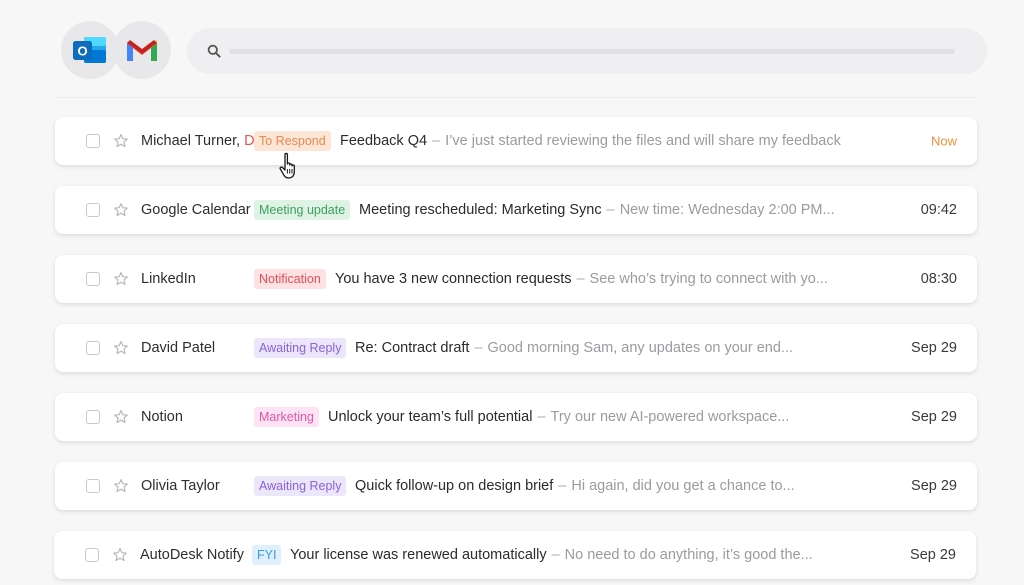 This screenshot has height=585, width=1024. I want to click on email-subject: Quick follow-up on design brief, so click(454, 486).